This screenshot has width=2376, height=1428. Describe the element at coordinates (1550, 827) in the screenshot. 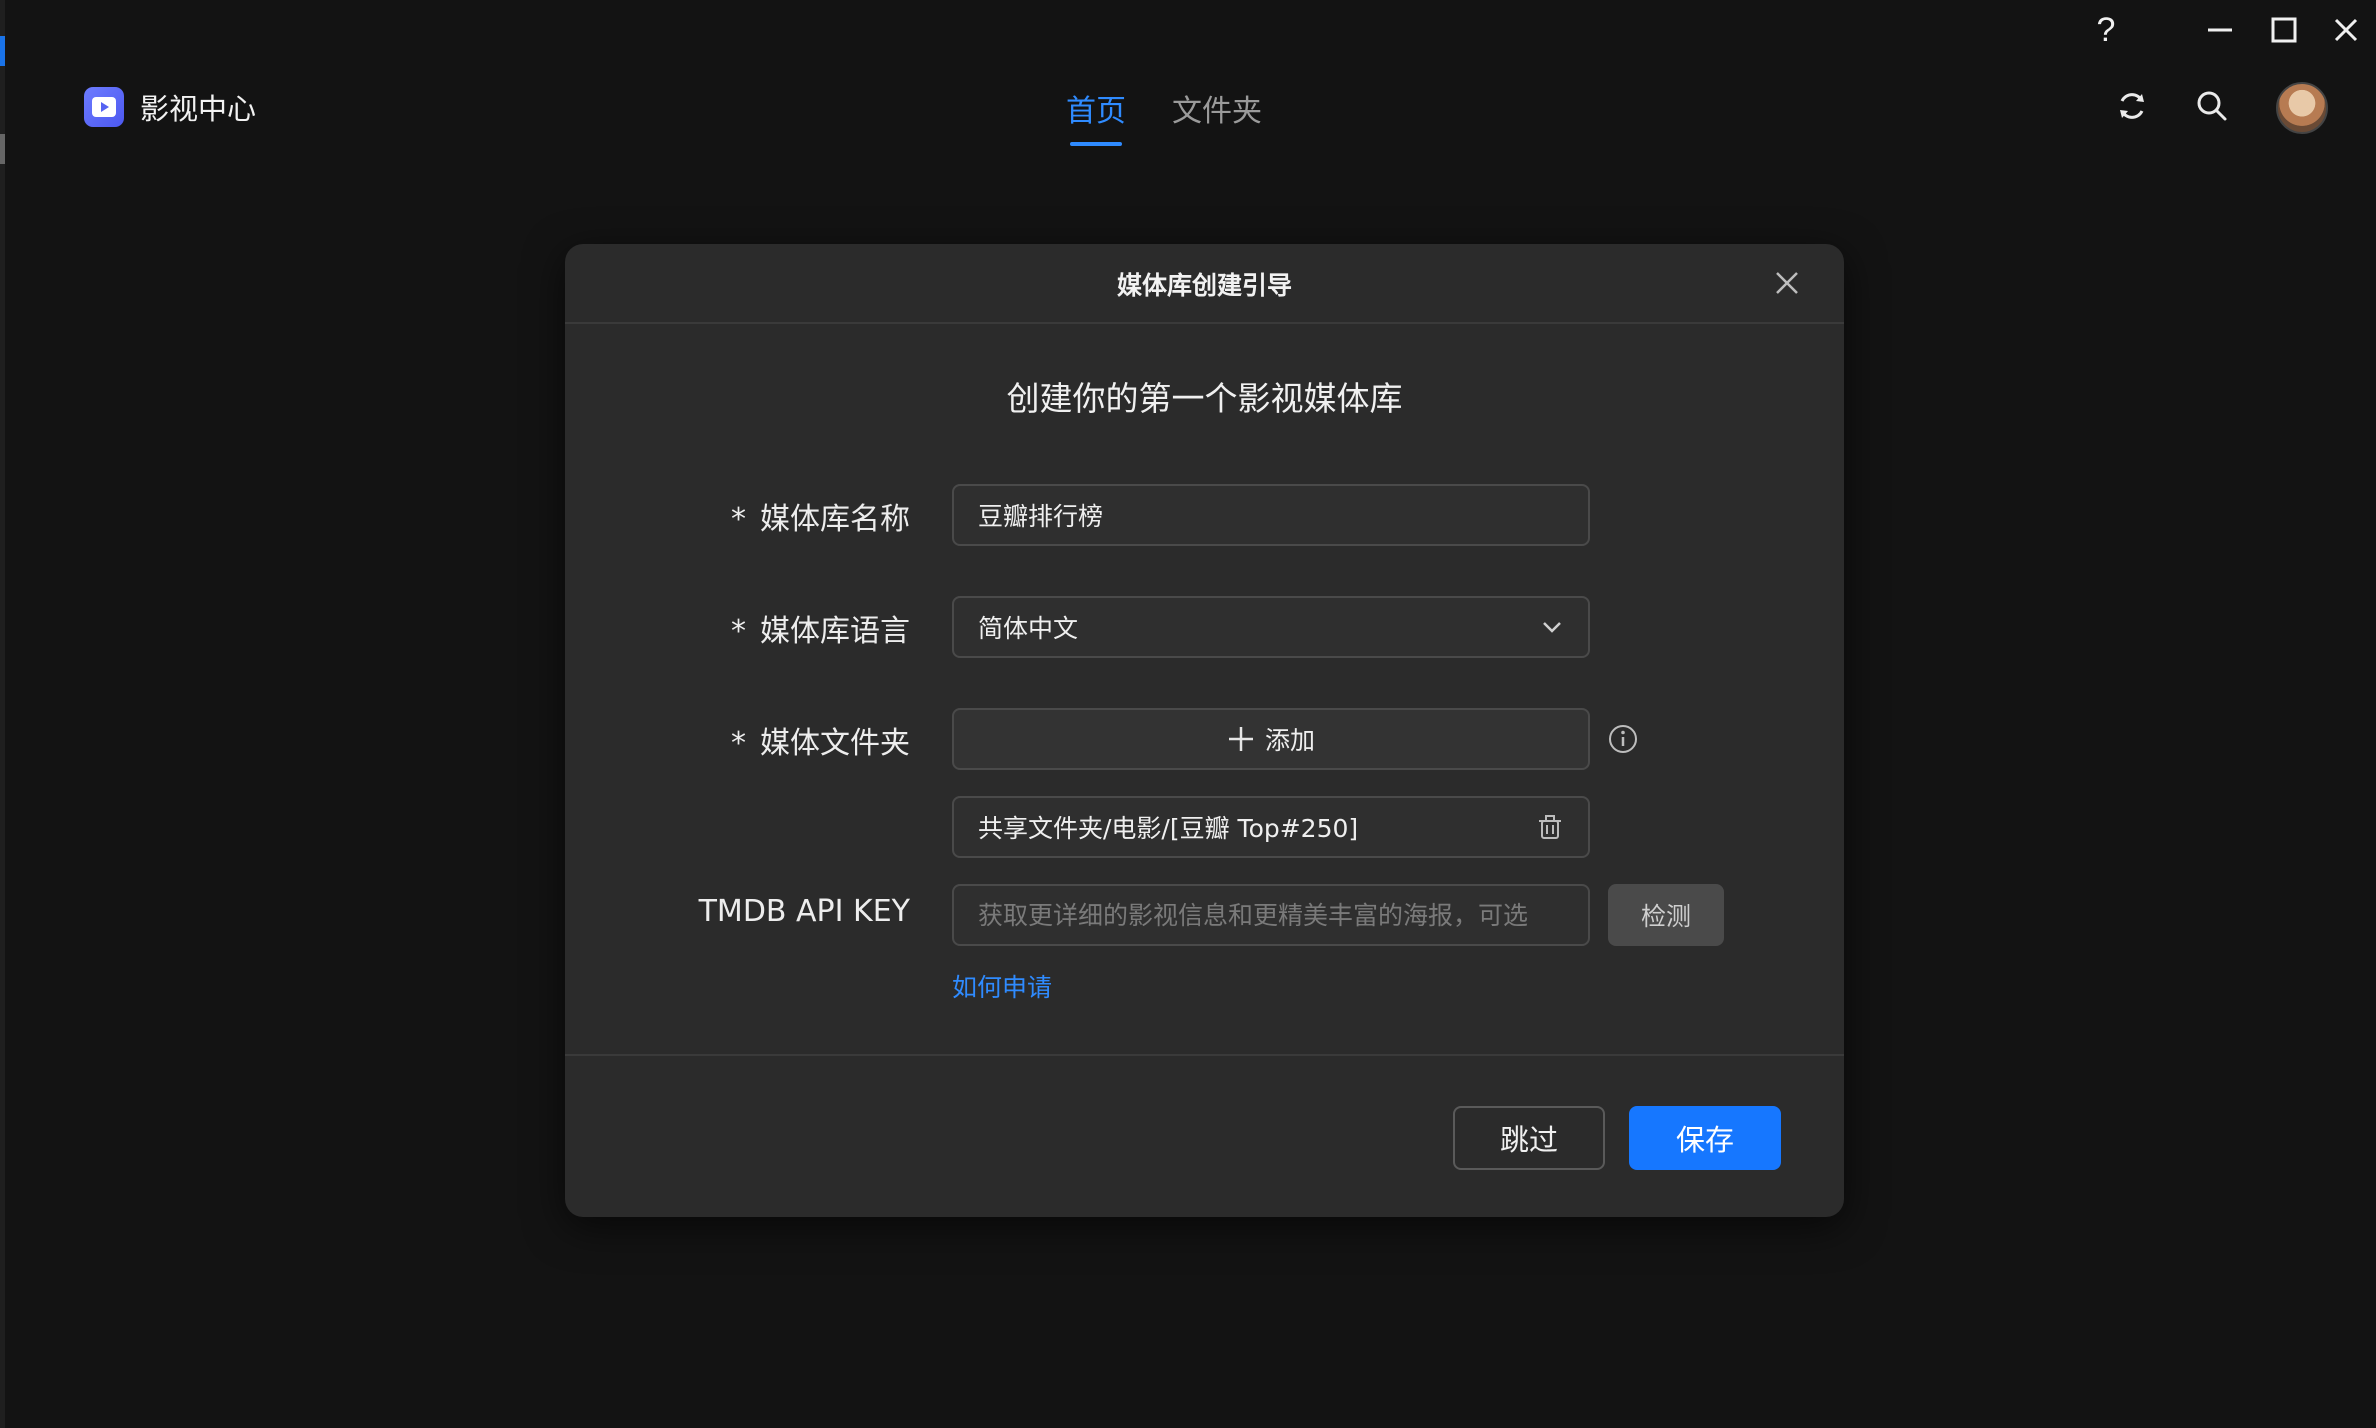

I see `trash-icon` at that location.